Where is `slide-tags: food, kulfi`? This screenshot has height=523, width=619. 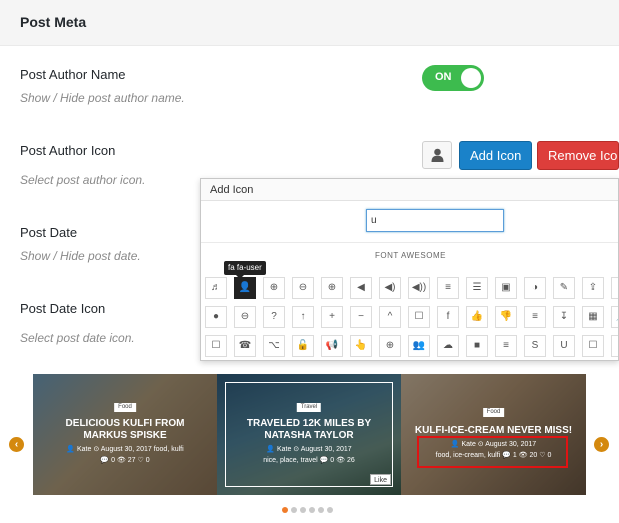 slide-tags: food, kulfi is located at coordinates (168, 449).